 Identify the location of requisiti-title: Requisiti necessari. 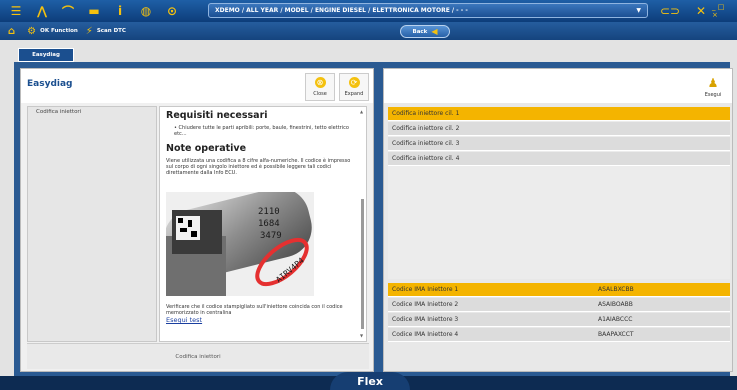
(217, 115).